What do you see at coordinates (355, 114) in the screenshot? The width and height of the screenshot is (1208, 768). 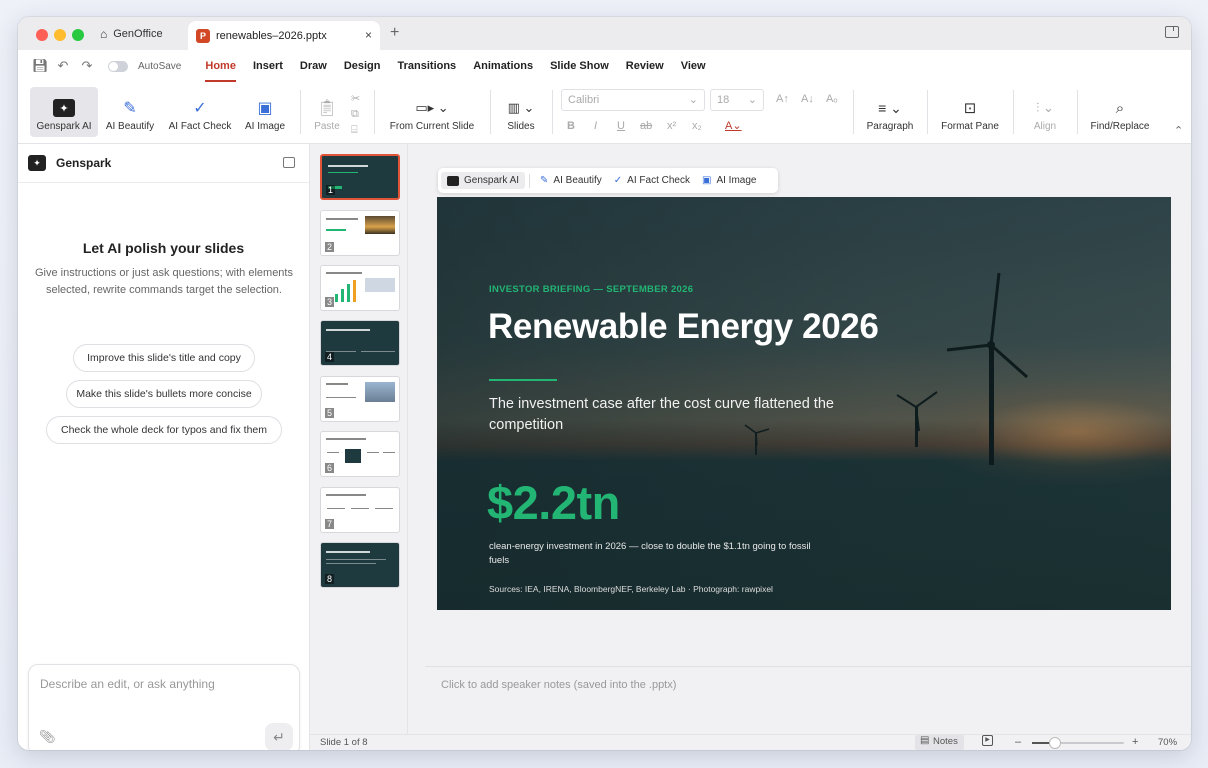 I see `copy-icon: ⧉` at bounding box center [355, 114].